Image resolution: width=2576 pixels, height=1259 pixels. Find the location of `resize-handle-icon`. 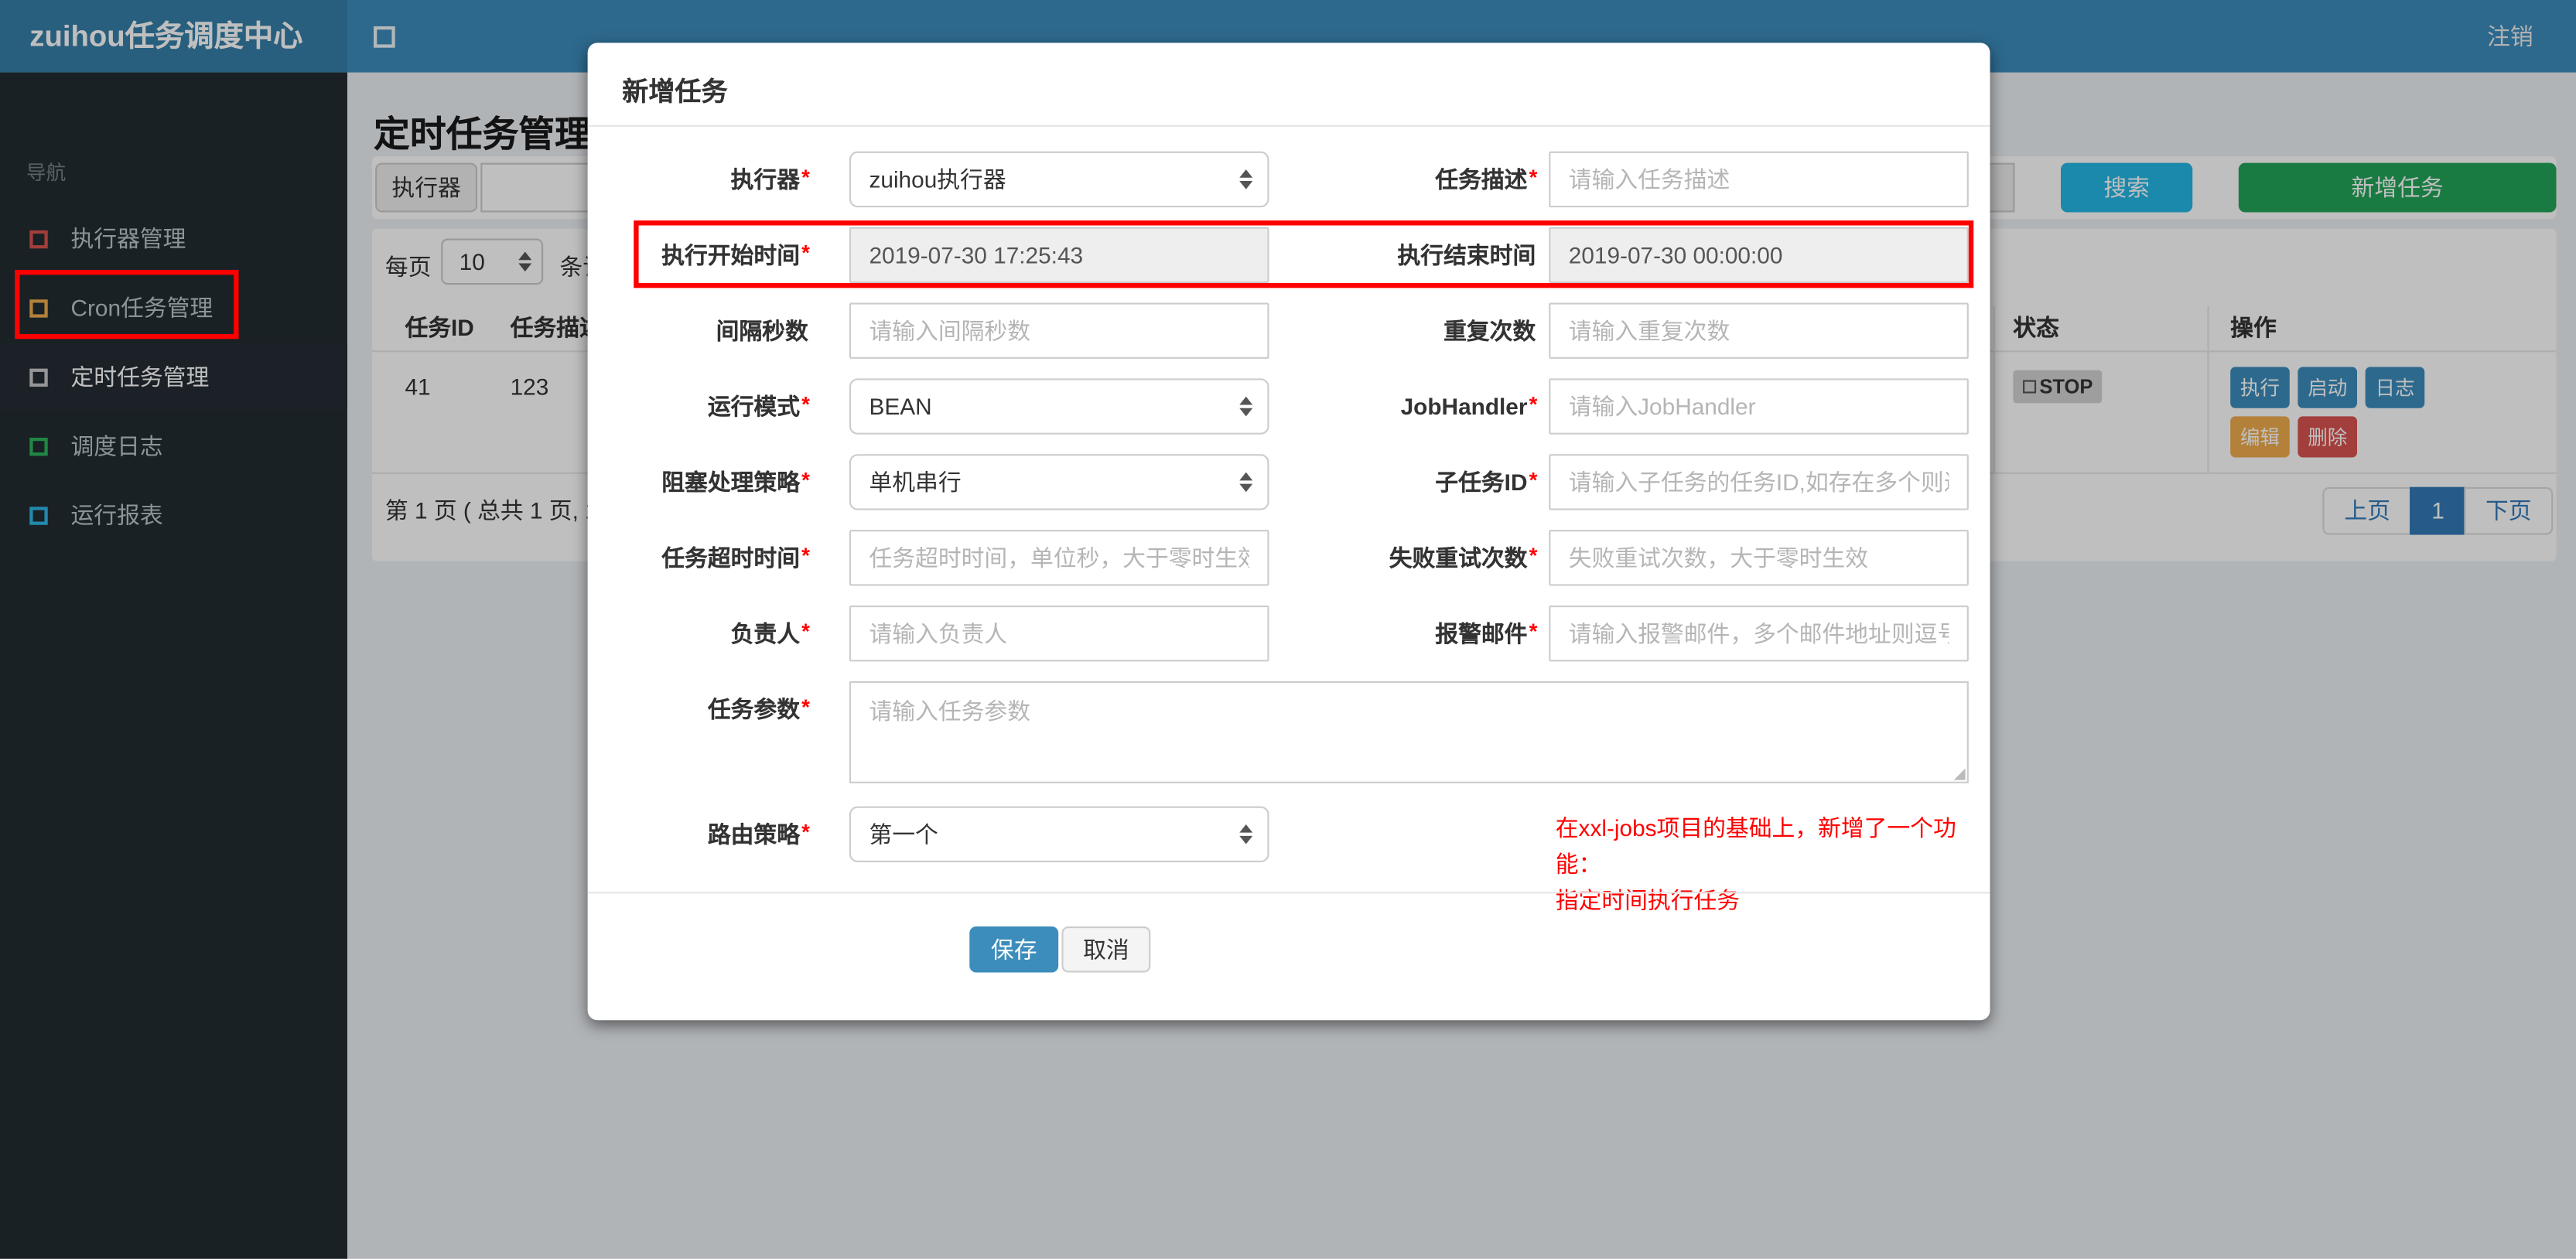

resize-handle-icon is located at coordinates (1960, 774).